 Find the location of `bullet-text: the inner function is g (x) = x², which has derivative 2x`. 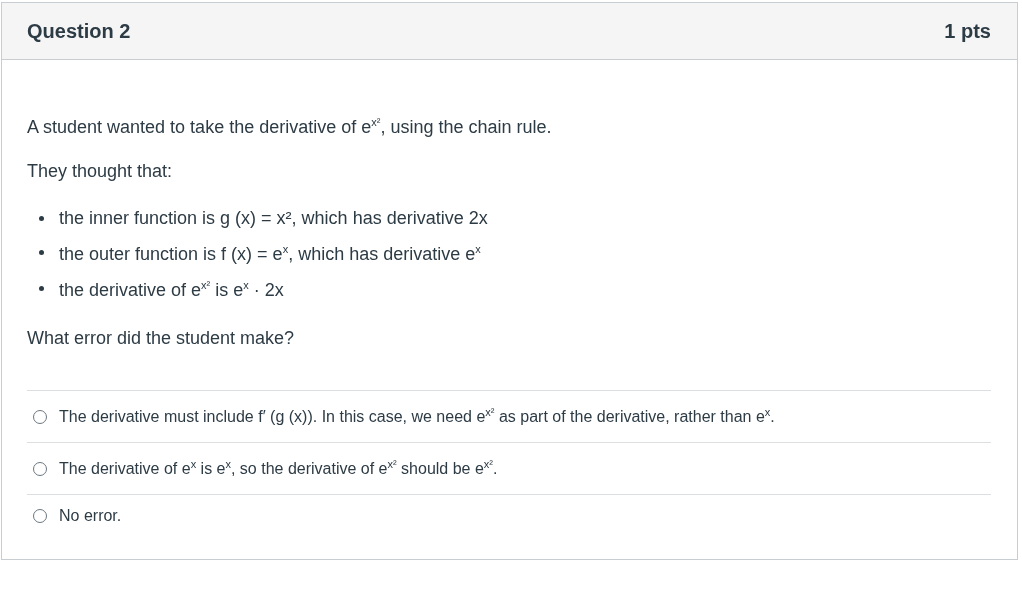

bullet-text: the inner function is g (x) = x², which has derivative 2x is located at coordinates (273, 218).